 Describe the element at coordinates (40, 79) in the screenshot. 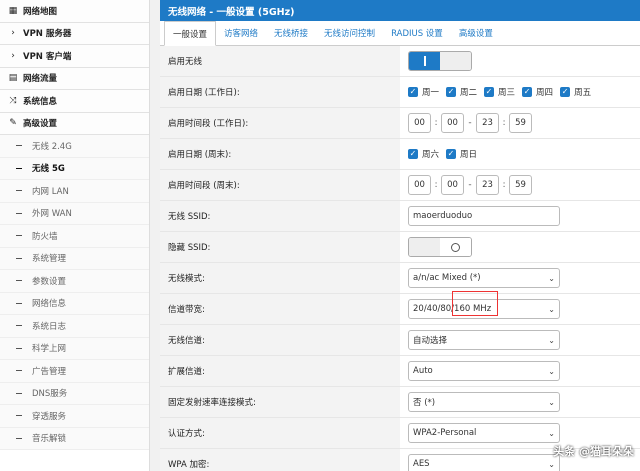

I see `sidebar-main-item-label: 网络流量` at that location.